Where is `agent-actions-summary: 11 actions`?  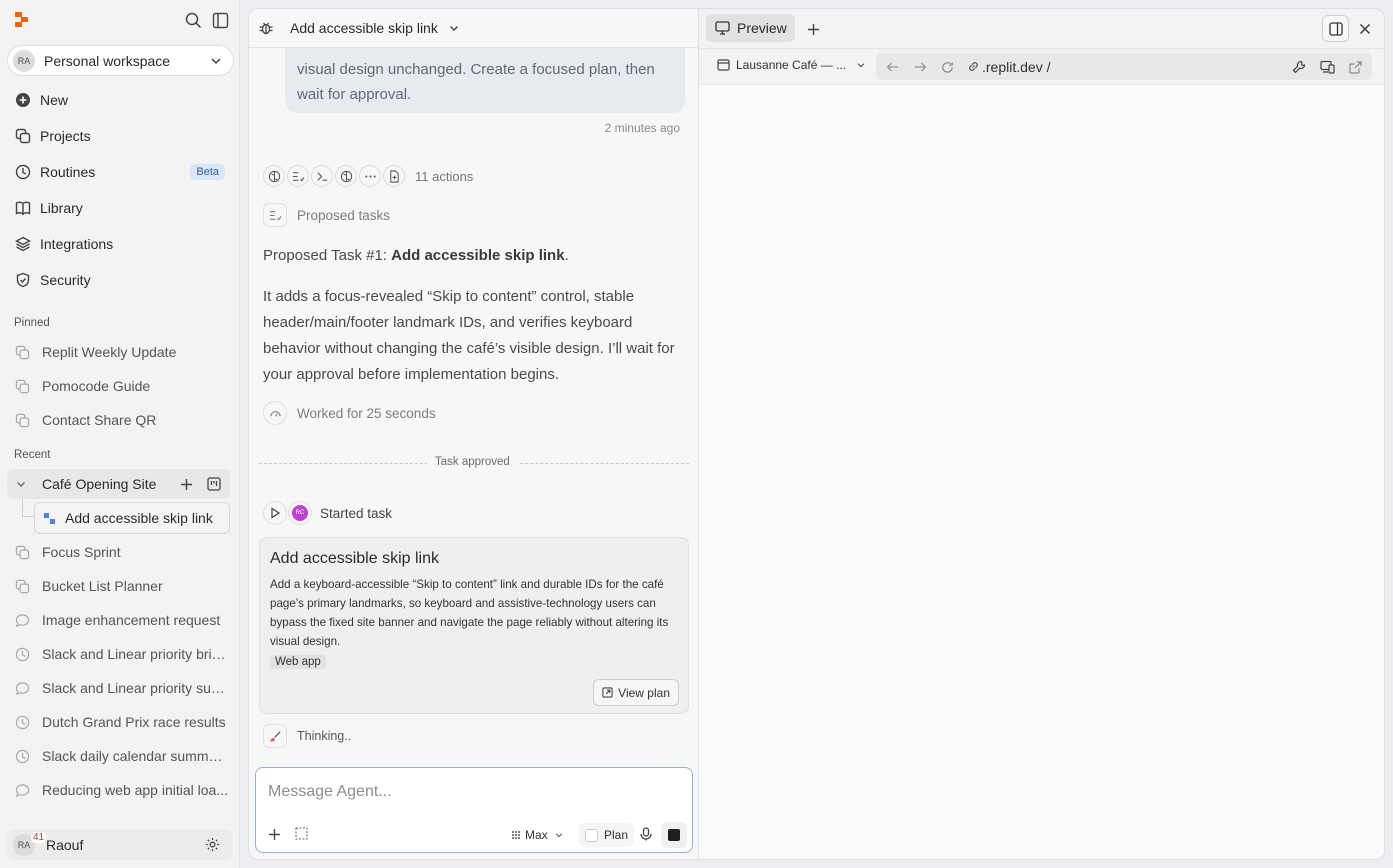
agent-actions-summary: 11 actions is located at coordinates (368, 176).